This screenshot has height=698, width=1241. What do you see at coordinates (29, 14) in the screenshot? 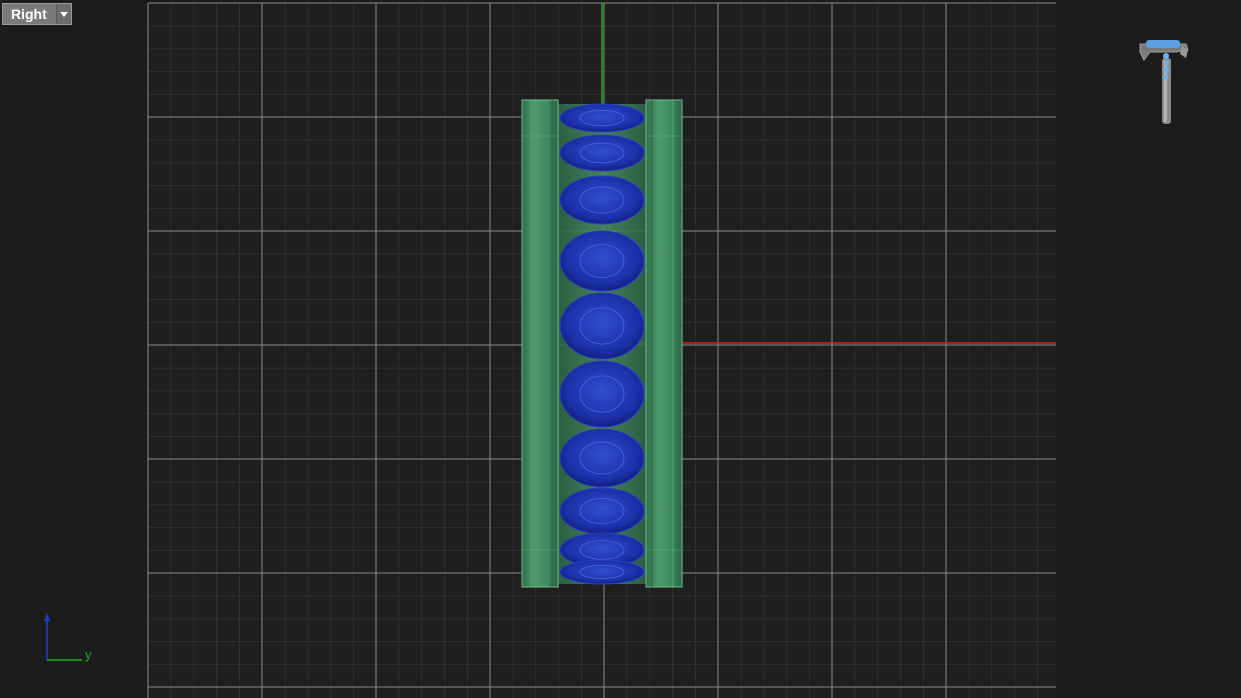
I see `view-name-label: Right` at bounding box center [29, 14].